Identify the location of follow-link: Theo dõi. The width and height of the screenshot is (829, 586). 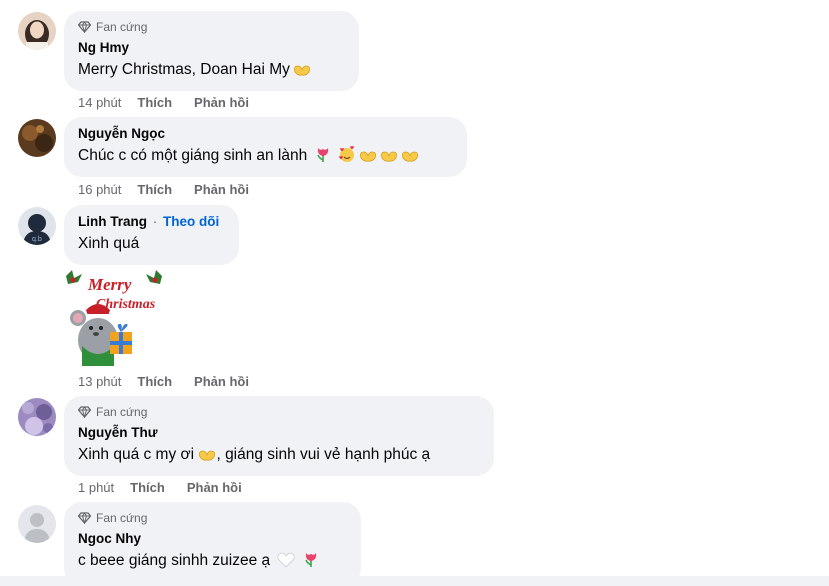
(191, 221).